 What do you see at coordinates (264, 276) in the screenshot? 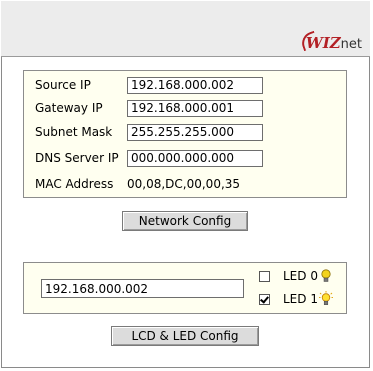
I see `led-0-checkbox` at bounding box center [264, 276].